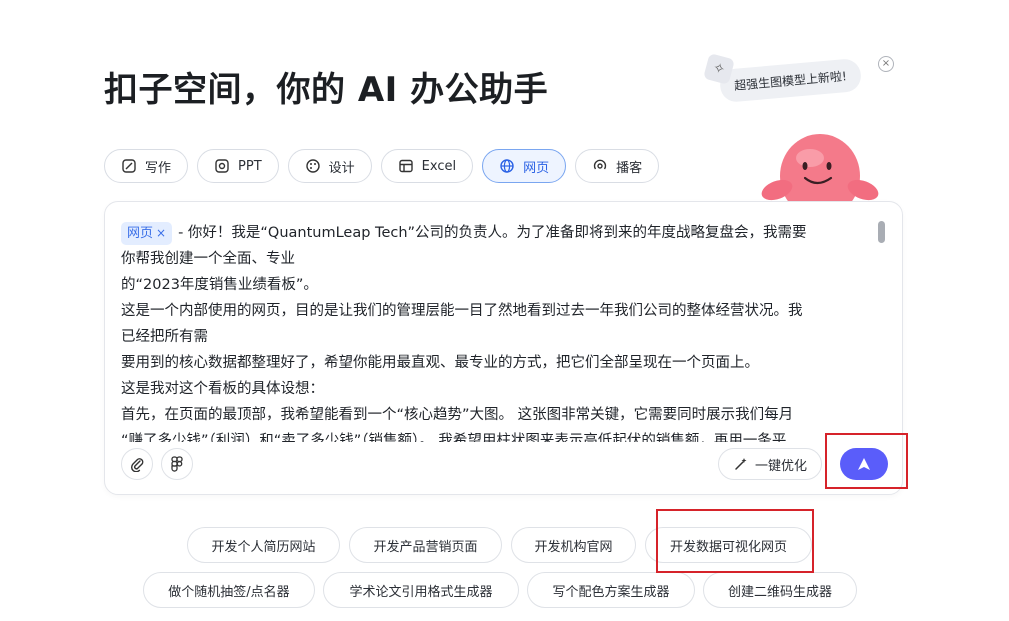 The image size is (1009, 621). Describe the element at coordinates (807, 131) in the screenshot. I see `promo-banner: 超强生图模型上新啦! ✧ ×` at that location.